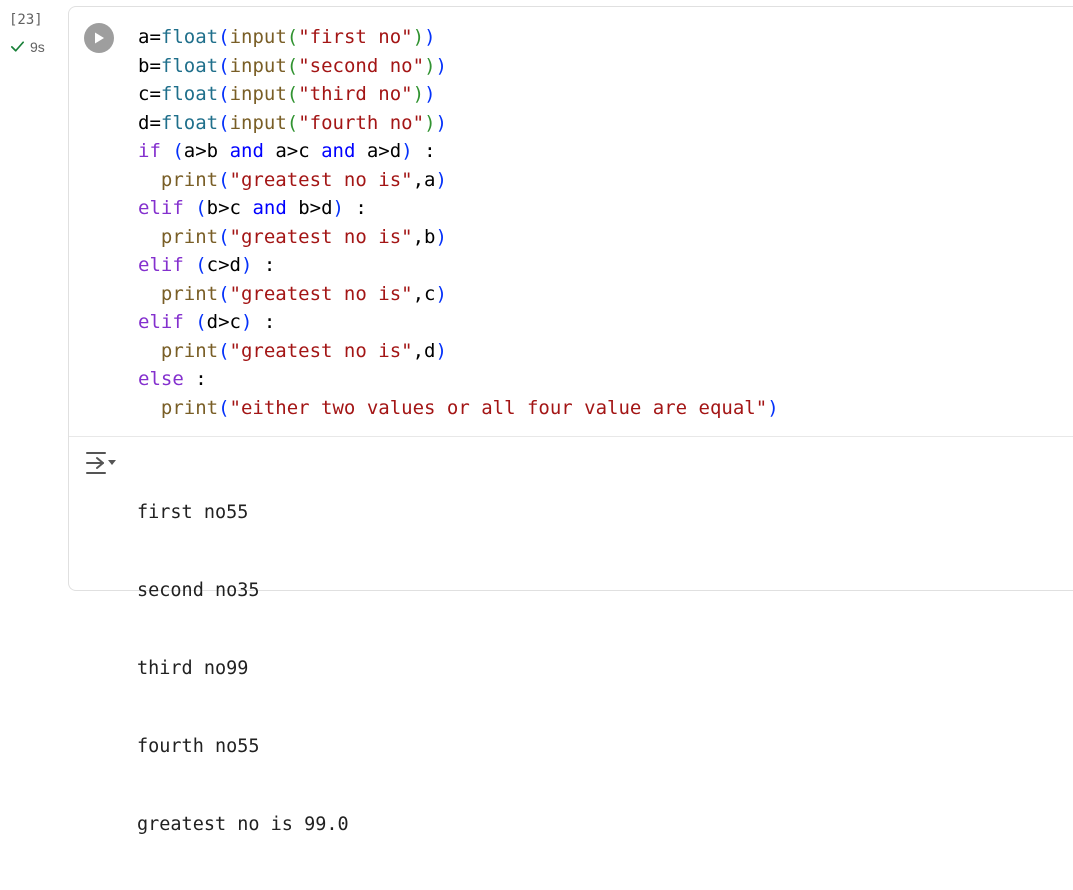 The height and width of the screenshot is (890, 1073). I want to click on code-line-10: print("greatest no is",c), so click(303, 293).